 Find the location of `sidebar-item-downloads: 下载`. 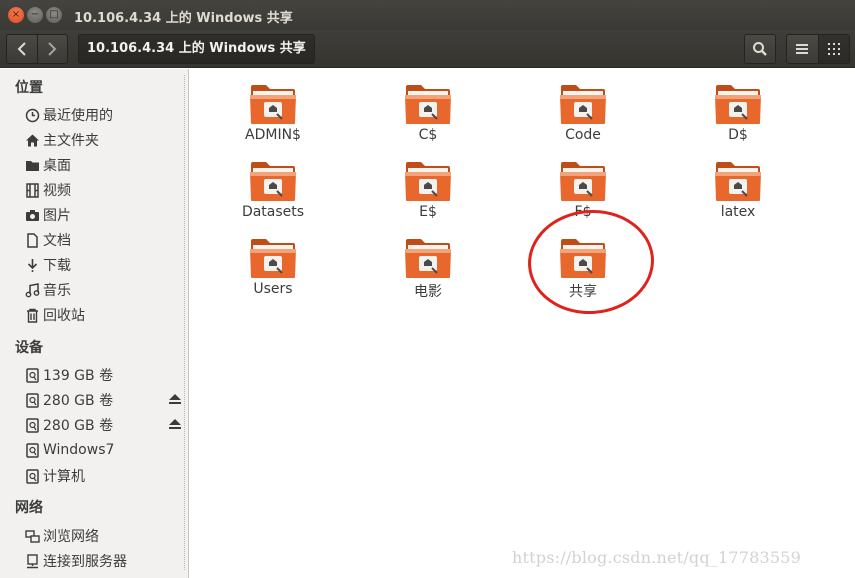

sidebar-item-downloads: 下载 is located at coordinates (104, 265).